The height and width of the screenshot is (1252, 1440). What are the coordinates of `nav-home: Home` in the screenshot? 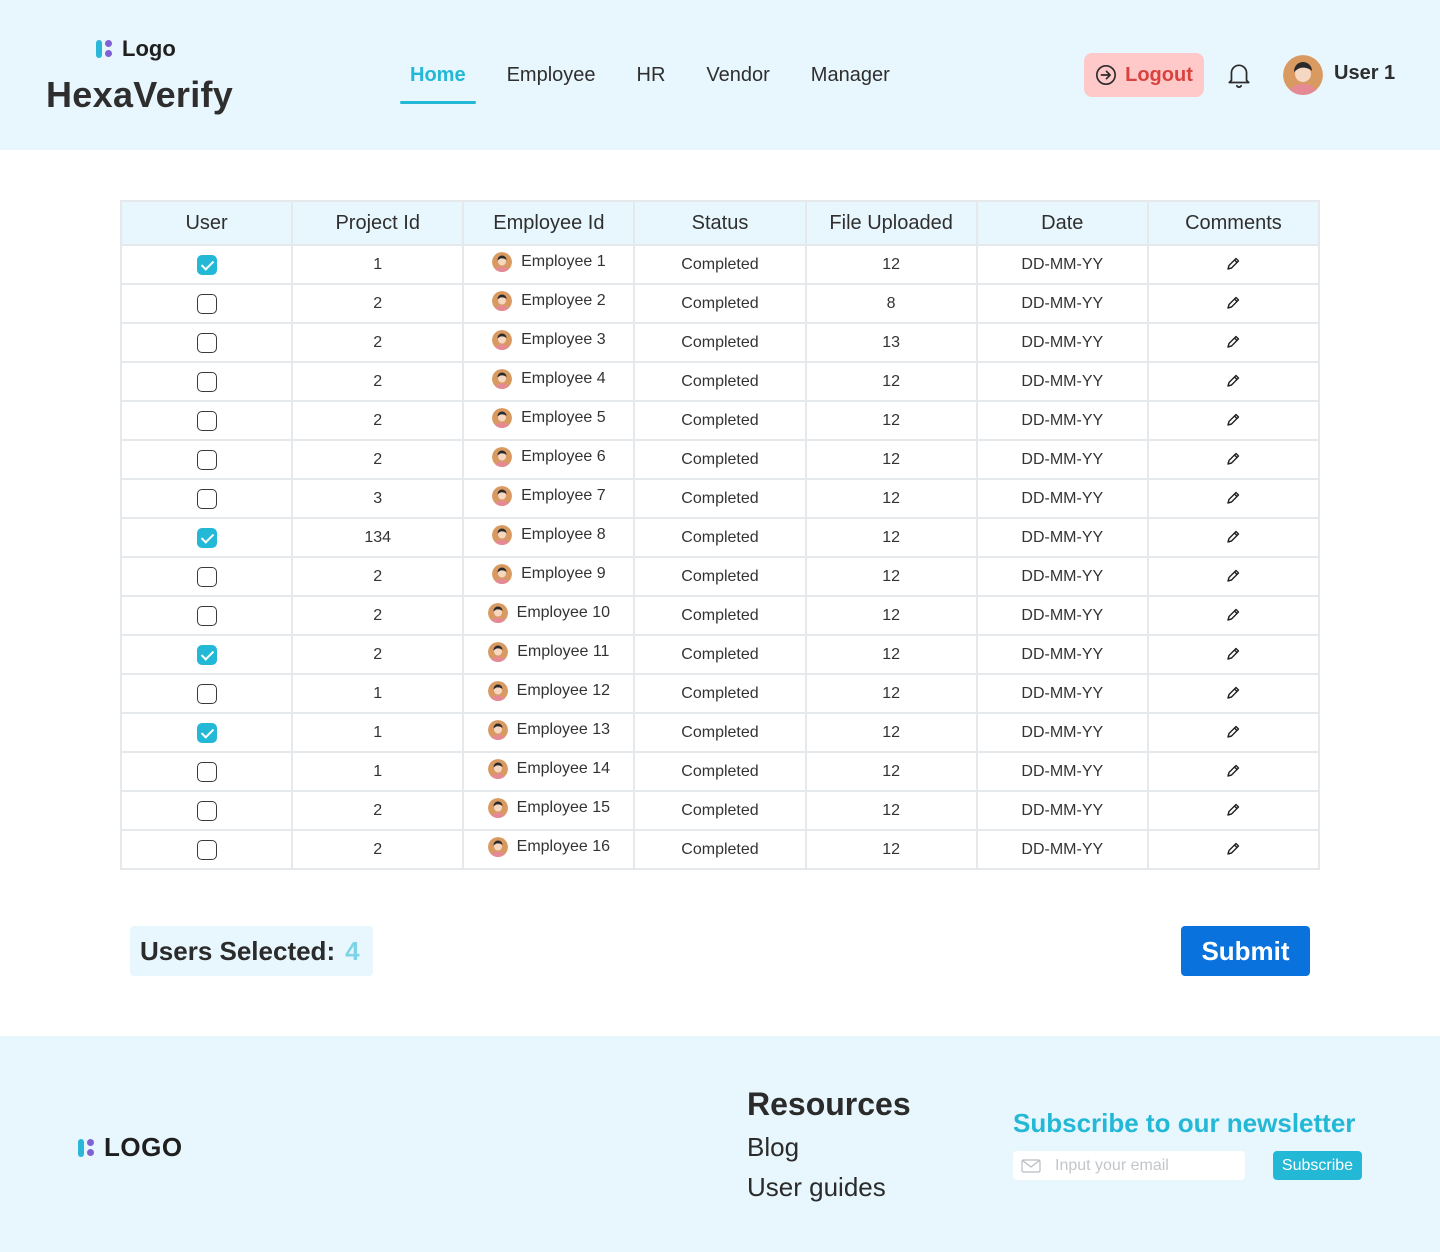 It's located at (438, 77).